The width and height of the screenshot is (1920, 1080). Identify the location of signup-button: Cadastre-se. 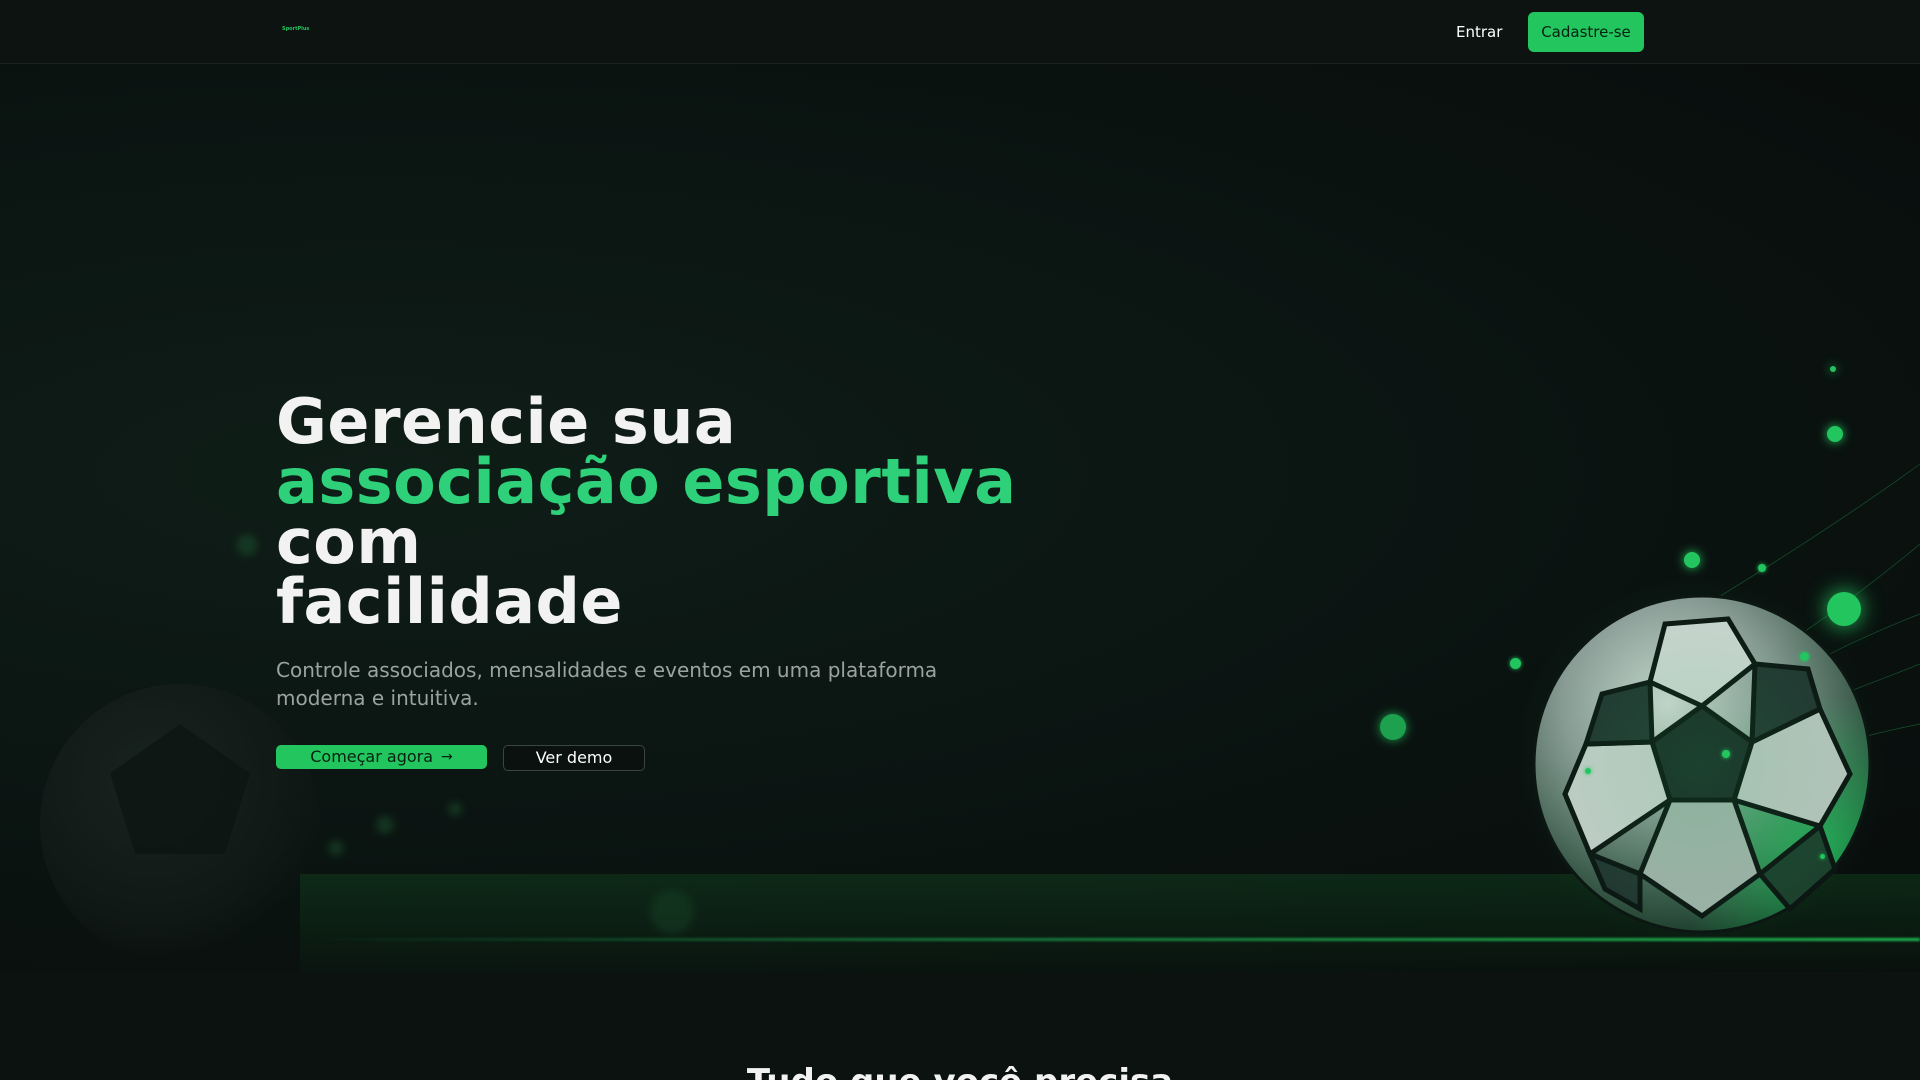
(1586, 32).